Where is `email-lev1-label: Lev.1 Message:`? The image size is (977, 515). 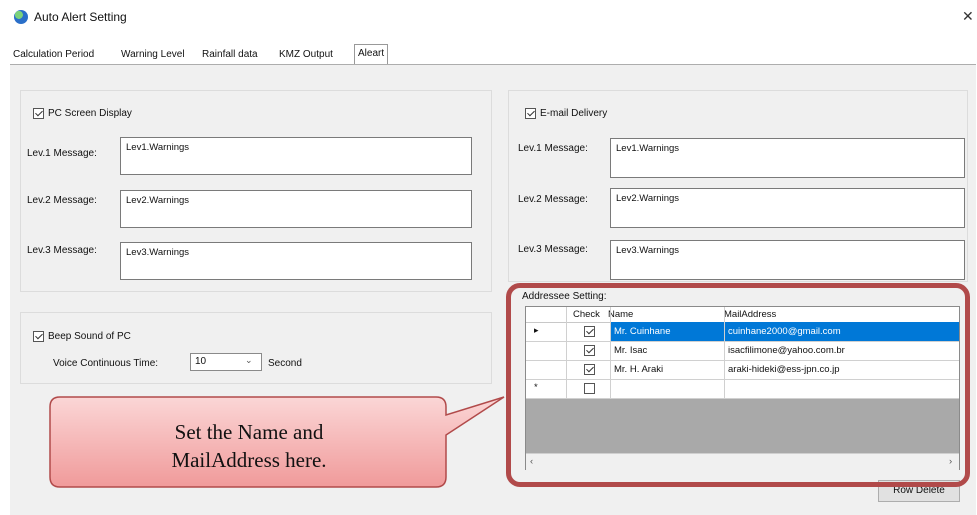 email-lev1-label: Lev.1 Message: is located at coordinates (553, 148).